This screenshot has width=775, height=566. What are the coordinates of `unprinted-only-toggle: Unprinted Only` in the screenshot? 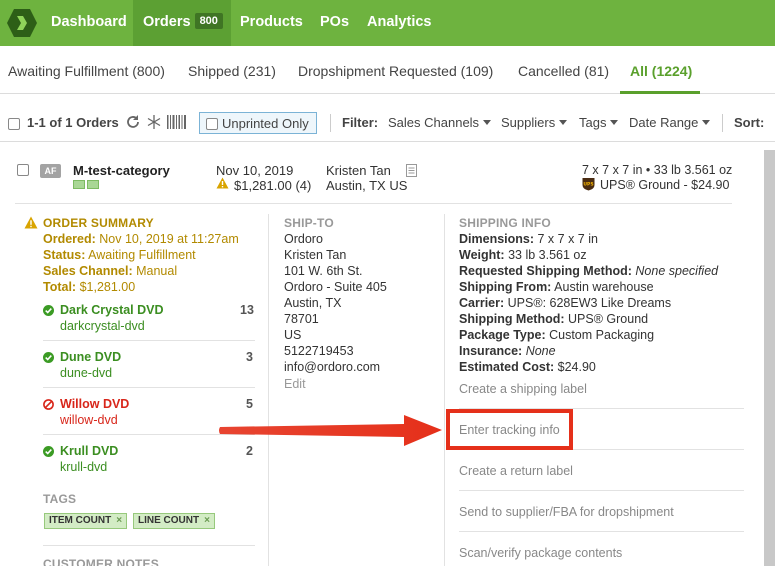 It's located at (258, 123).